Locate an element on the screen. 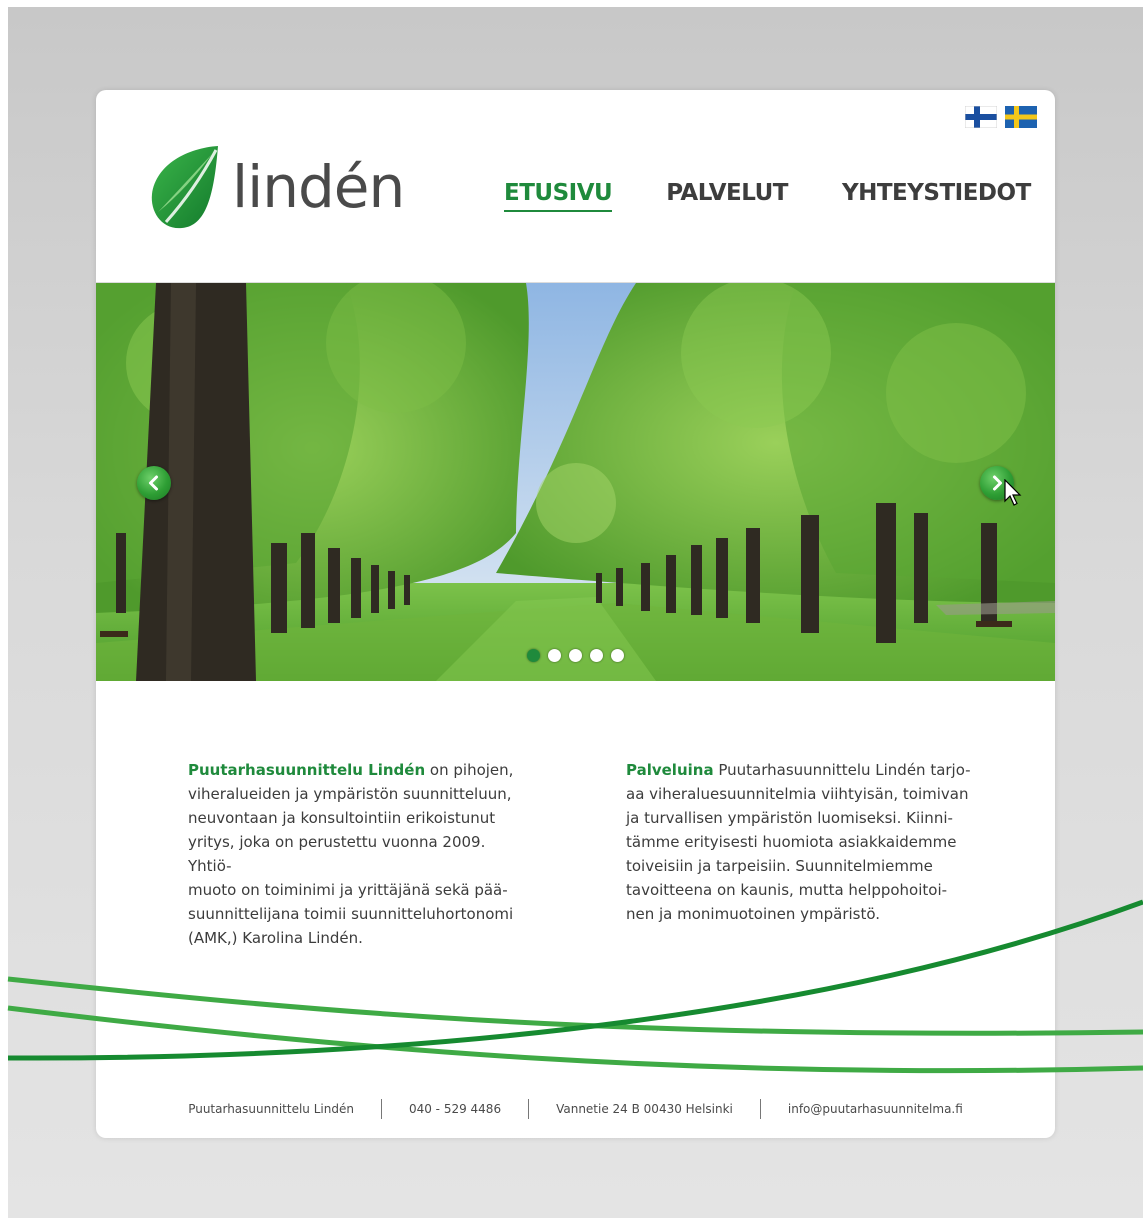 Image resolution: width=1143 pixels, height=1218 pixels. footer-address: Vannetie 24 B 00430 Helsinki is located at coordinates (644, 1109).